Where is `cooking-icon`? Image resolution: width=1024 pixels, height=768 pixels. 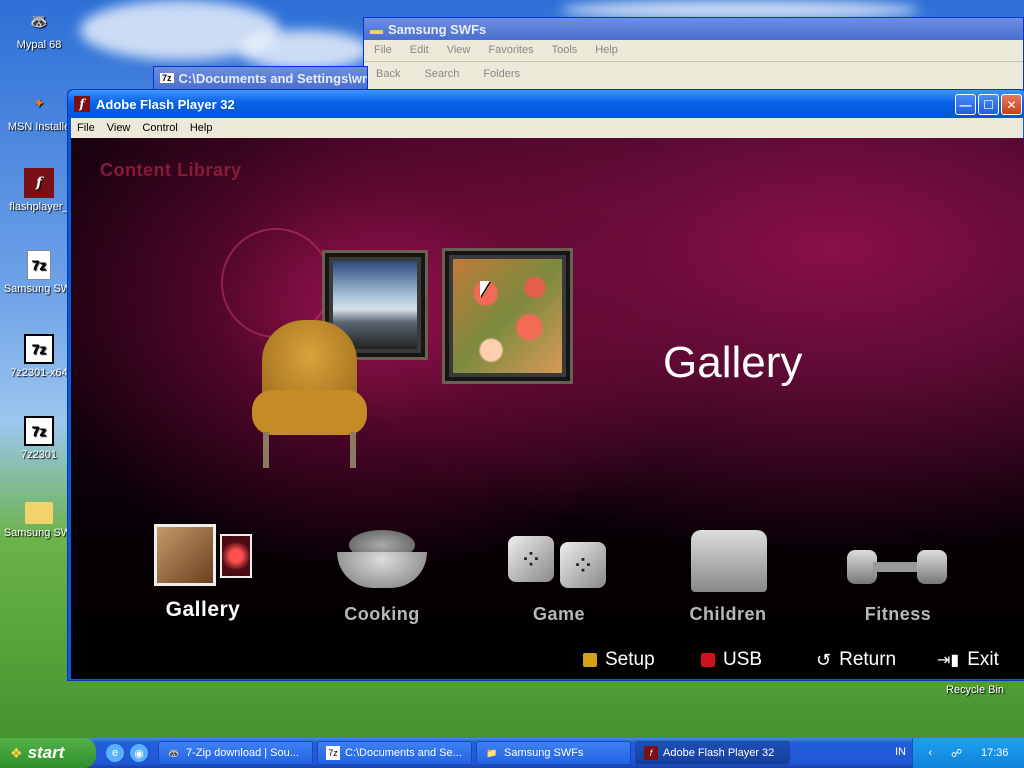 cooking-icon is located at coordinates (382, 562).